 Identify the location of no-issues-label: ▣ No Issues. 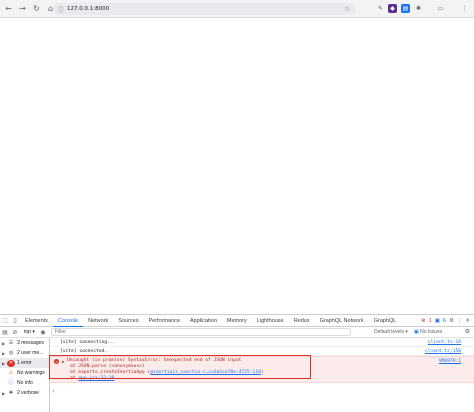
(428, 332).